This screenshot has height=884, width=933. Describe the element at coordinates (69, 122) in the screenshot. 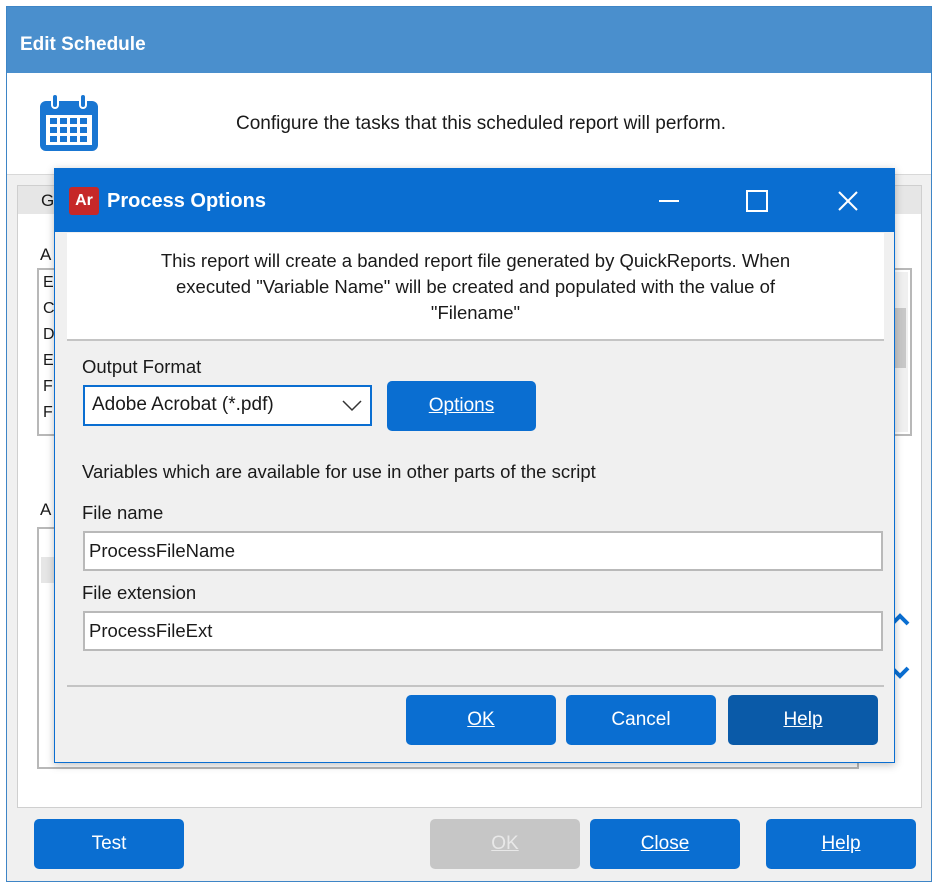

I see `calendar-icon` at that location.